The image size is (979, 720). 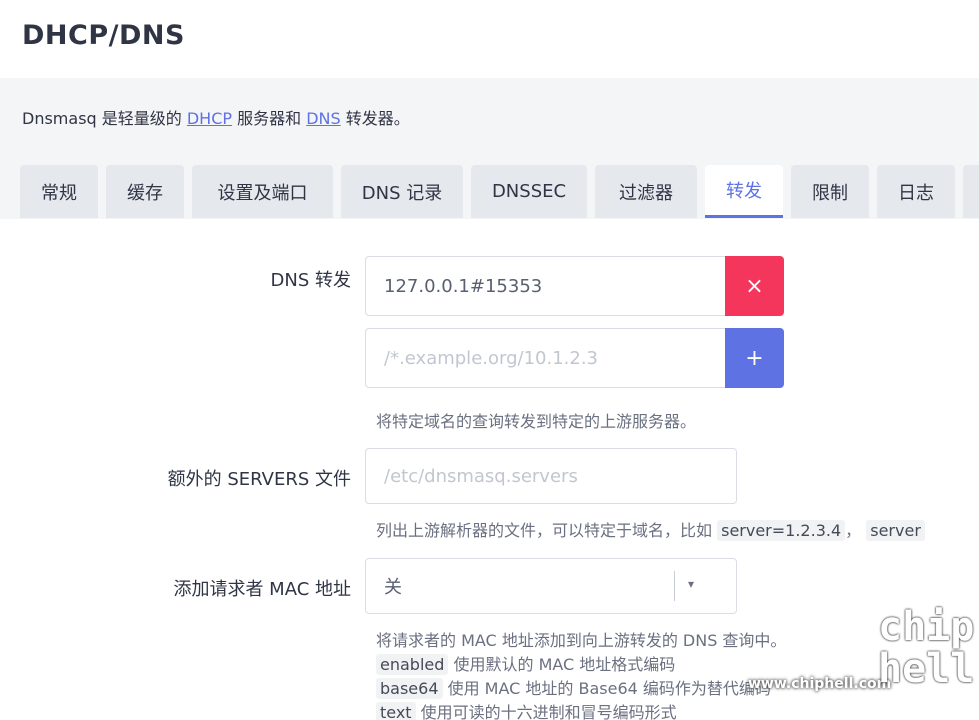 I want to click on mac-address-selected: 关, so click(x=393, y=587).